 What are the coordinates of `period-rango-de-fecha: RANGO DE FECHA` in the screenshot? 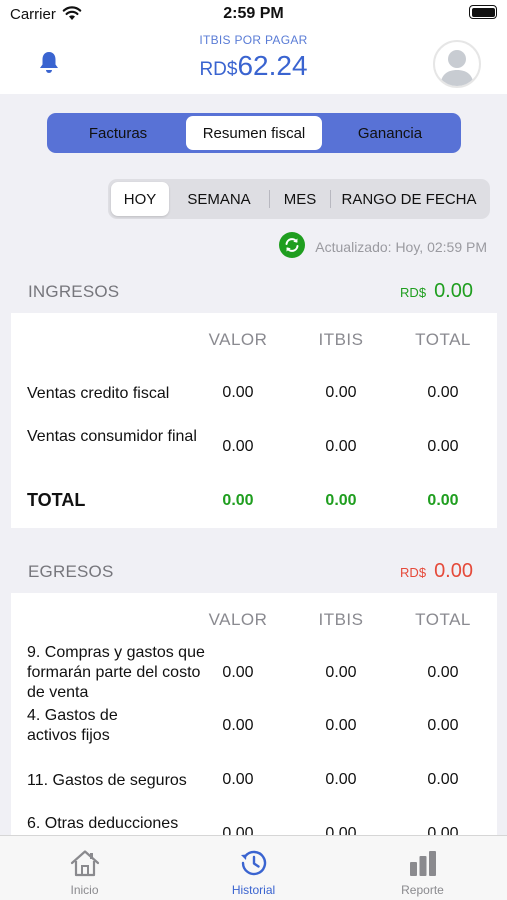 It's located at (409, 199).